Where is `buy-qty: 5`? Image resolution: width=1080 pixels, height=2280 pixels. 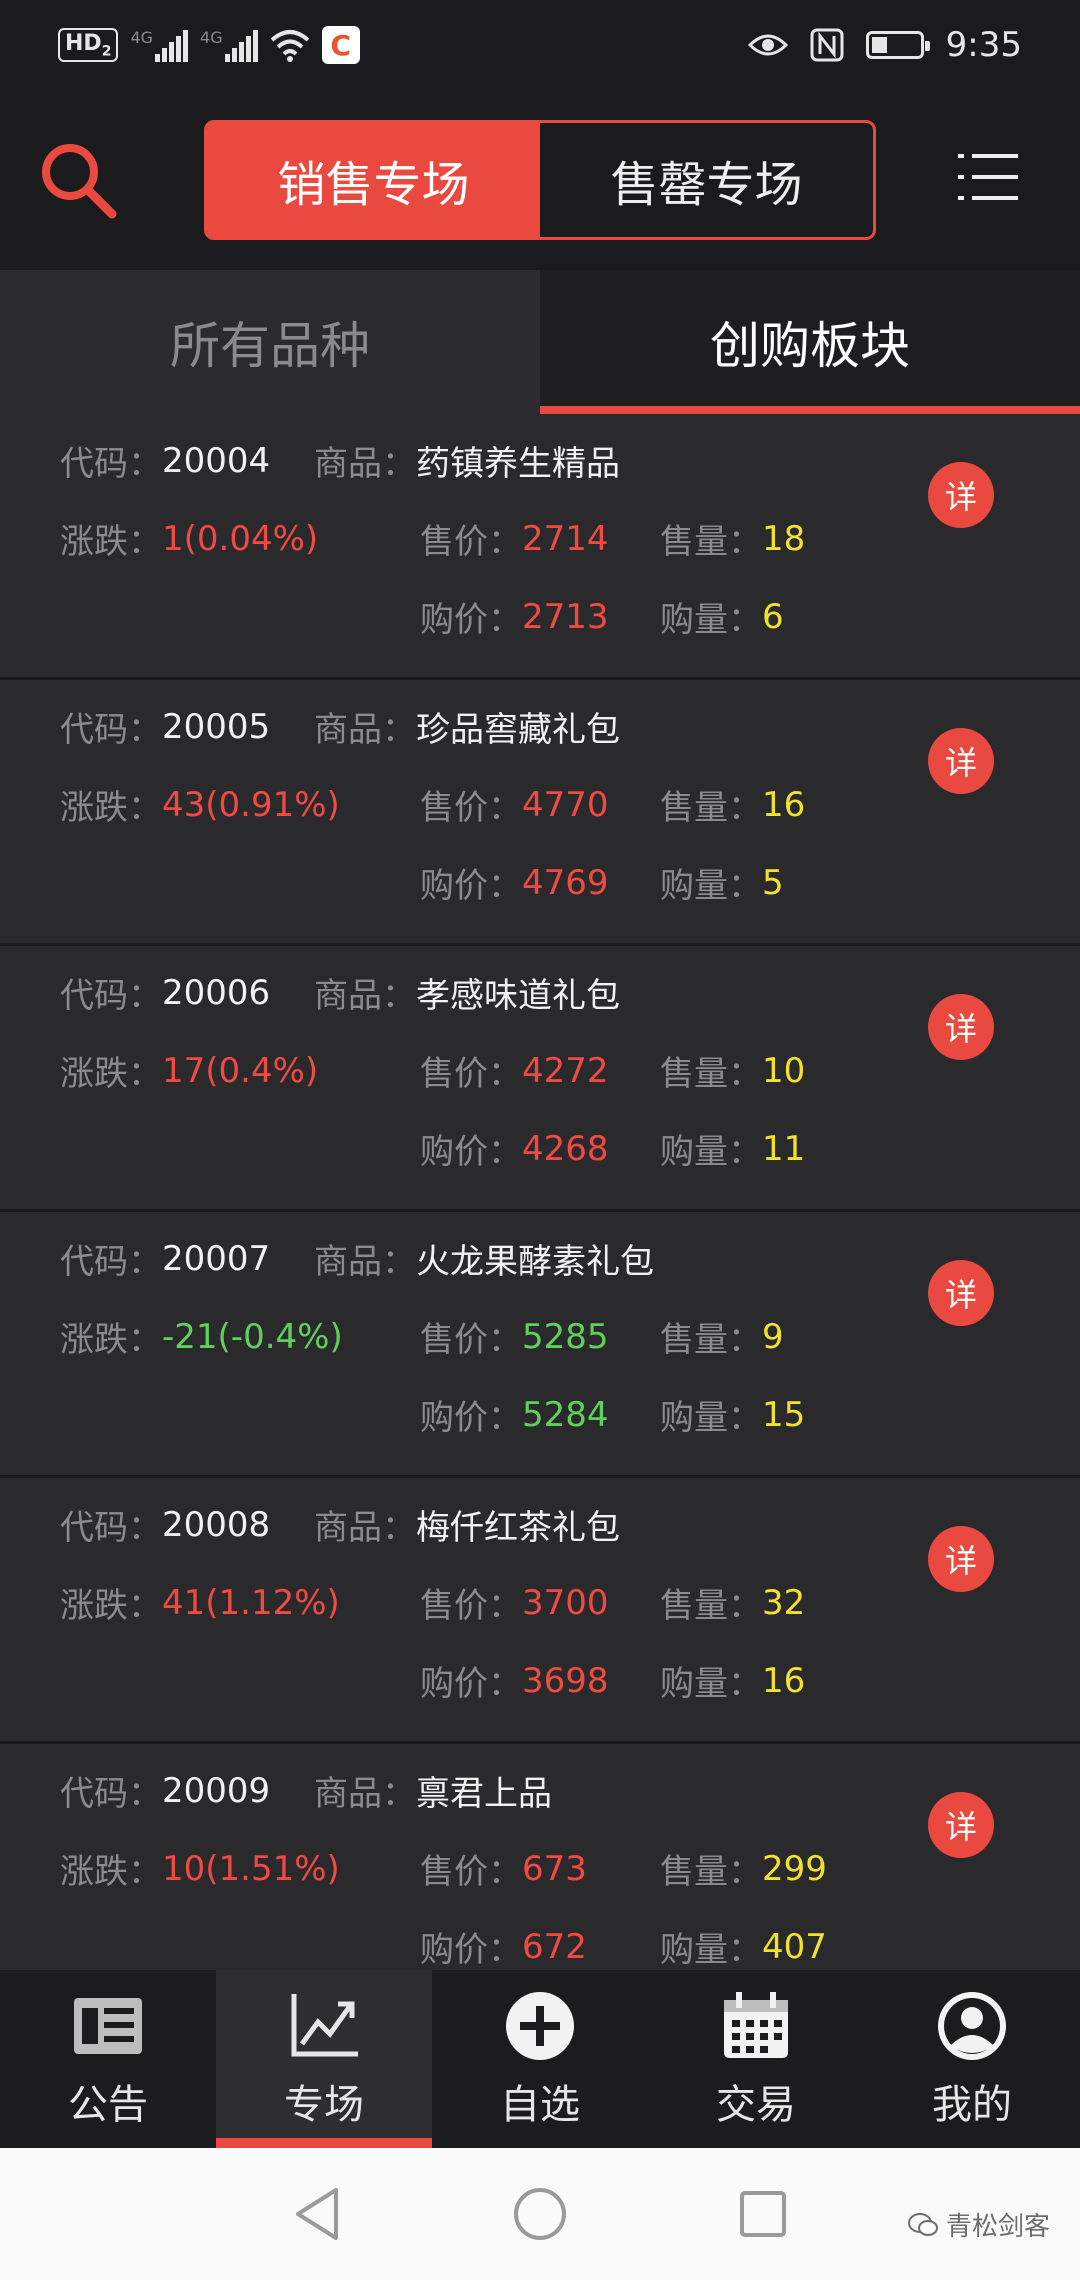
buy-qty: 5 is located at coordinates (773, 882).